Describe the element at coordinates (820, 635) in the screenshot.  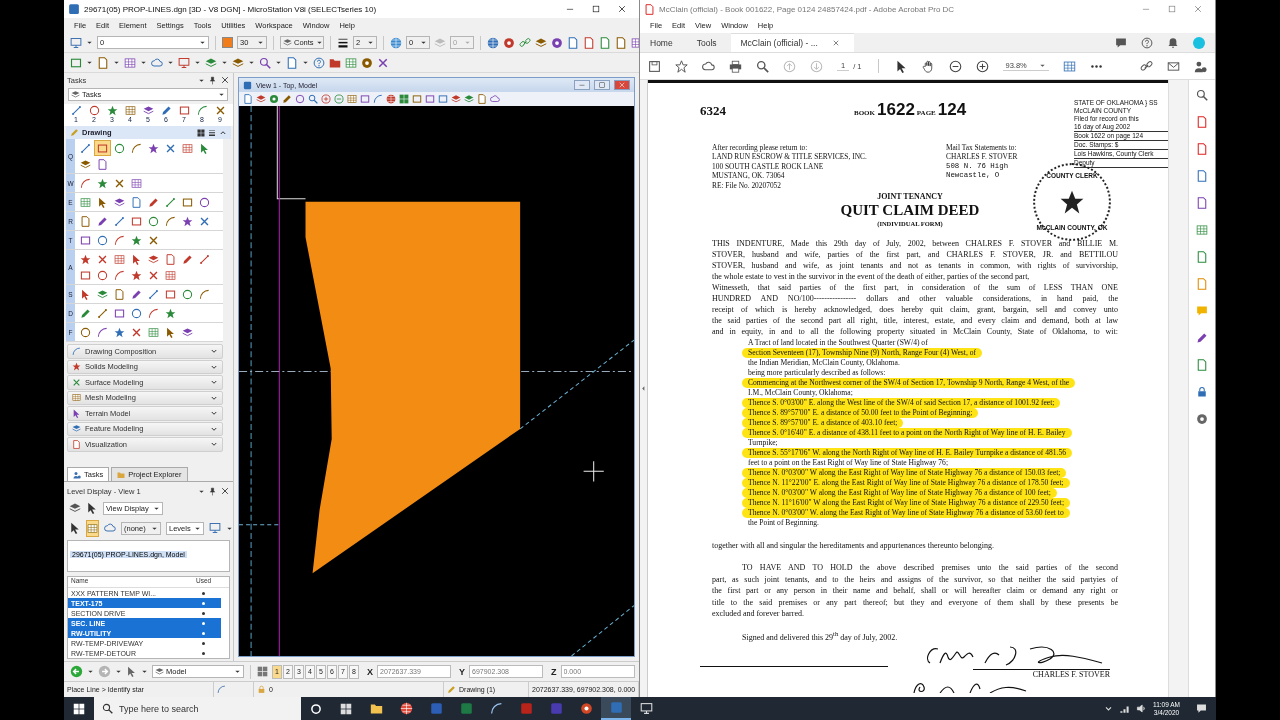
I see `signing-statement: Signed and delivered this 29$^{th}$ day of July, 2002.` at that location.